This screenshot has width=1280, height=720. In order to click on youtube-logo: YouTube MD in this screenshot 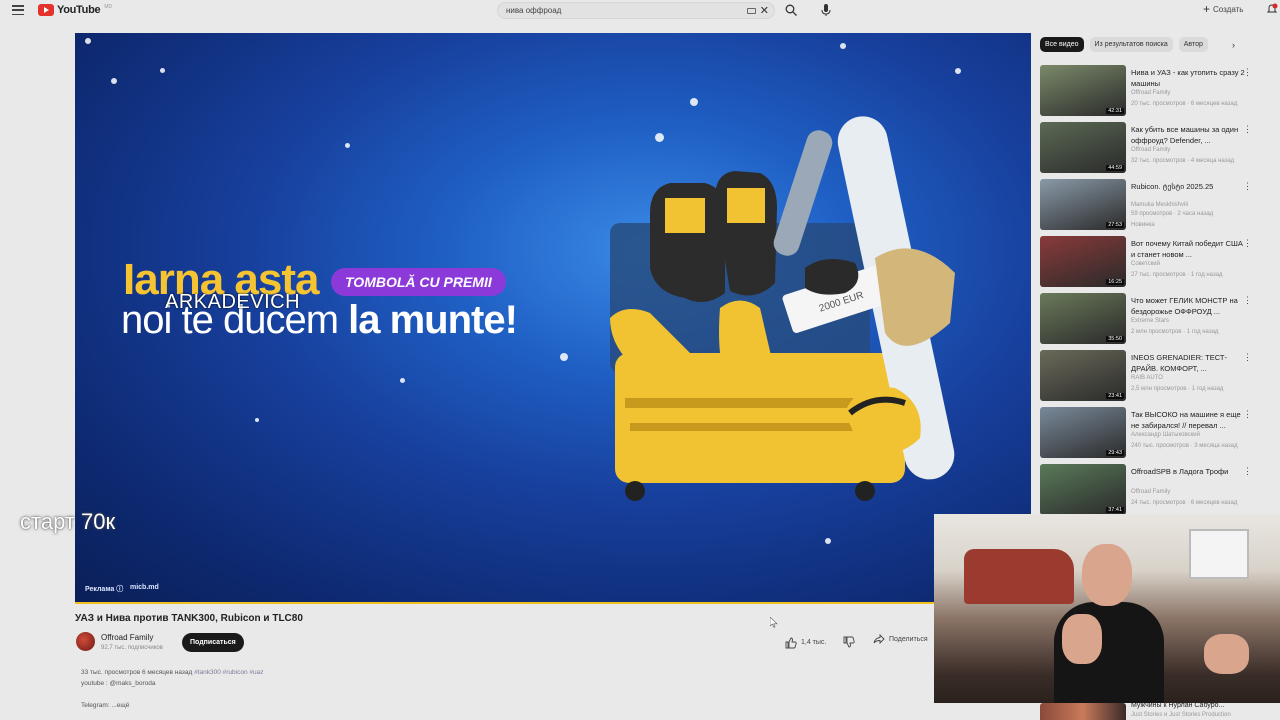, I will do `click(75, 10)`.